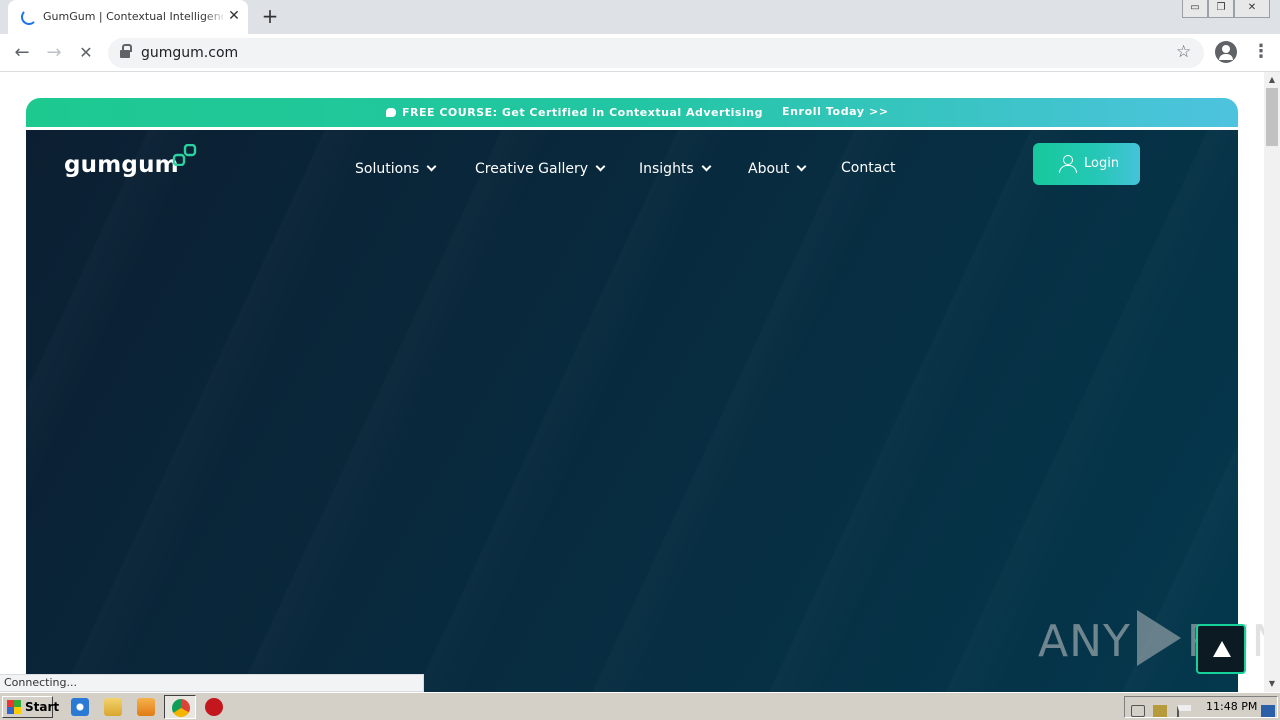 The height and width of the screenshot is (720, 1280). I want to click on address-bar: gumgum.com ☆, so click(656, 53).